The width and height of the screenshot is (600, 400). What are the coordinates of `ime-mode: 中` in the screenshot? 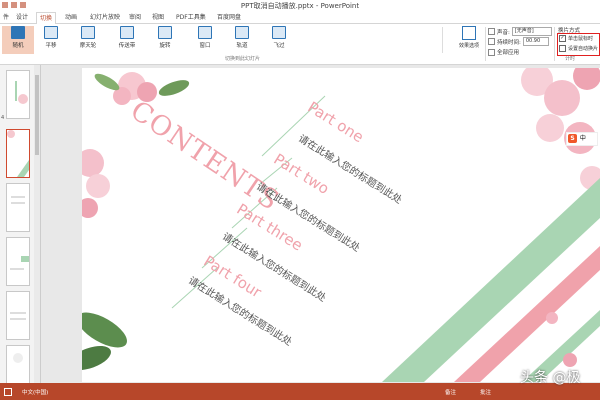 It's located at (583, 138).